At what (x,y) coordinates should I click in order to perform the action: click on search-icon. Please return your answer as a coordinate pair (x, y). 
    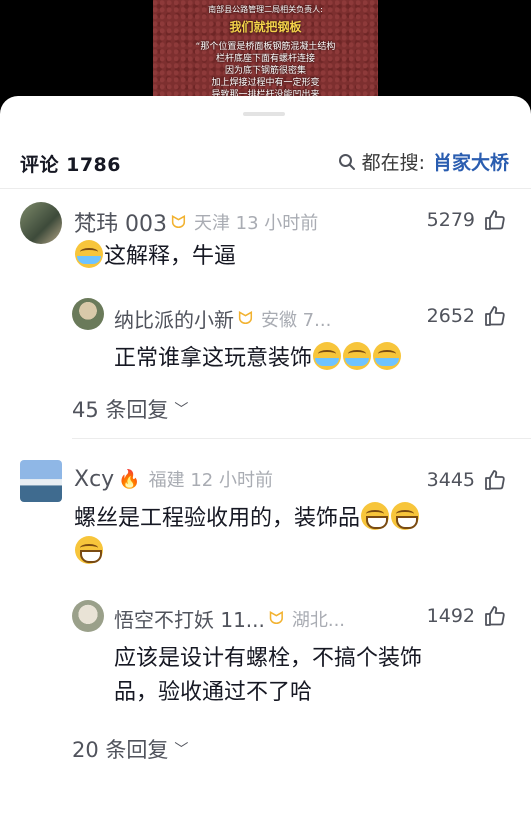
    Looking at the image, I should click on (346, 161).